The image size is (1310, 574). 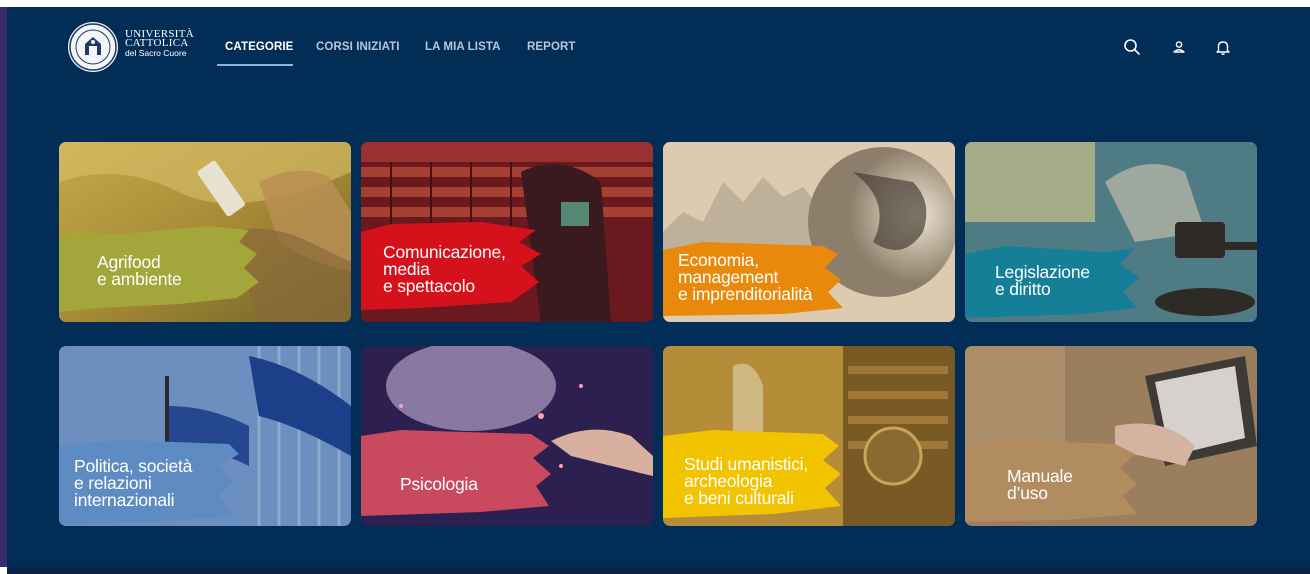 I want to click on brand-wordmark: UNIVERSITÀ CATTOLICA del Sacro Cuore, so click(x=159, y=43).